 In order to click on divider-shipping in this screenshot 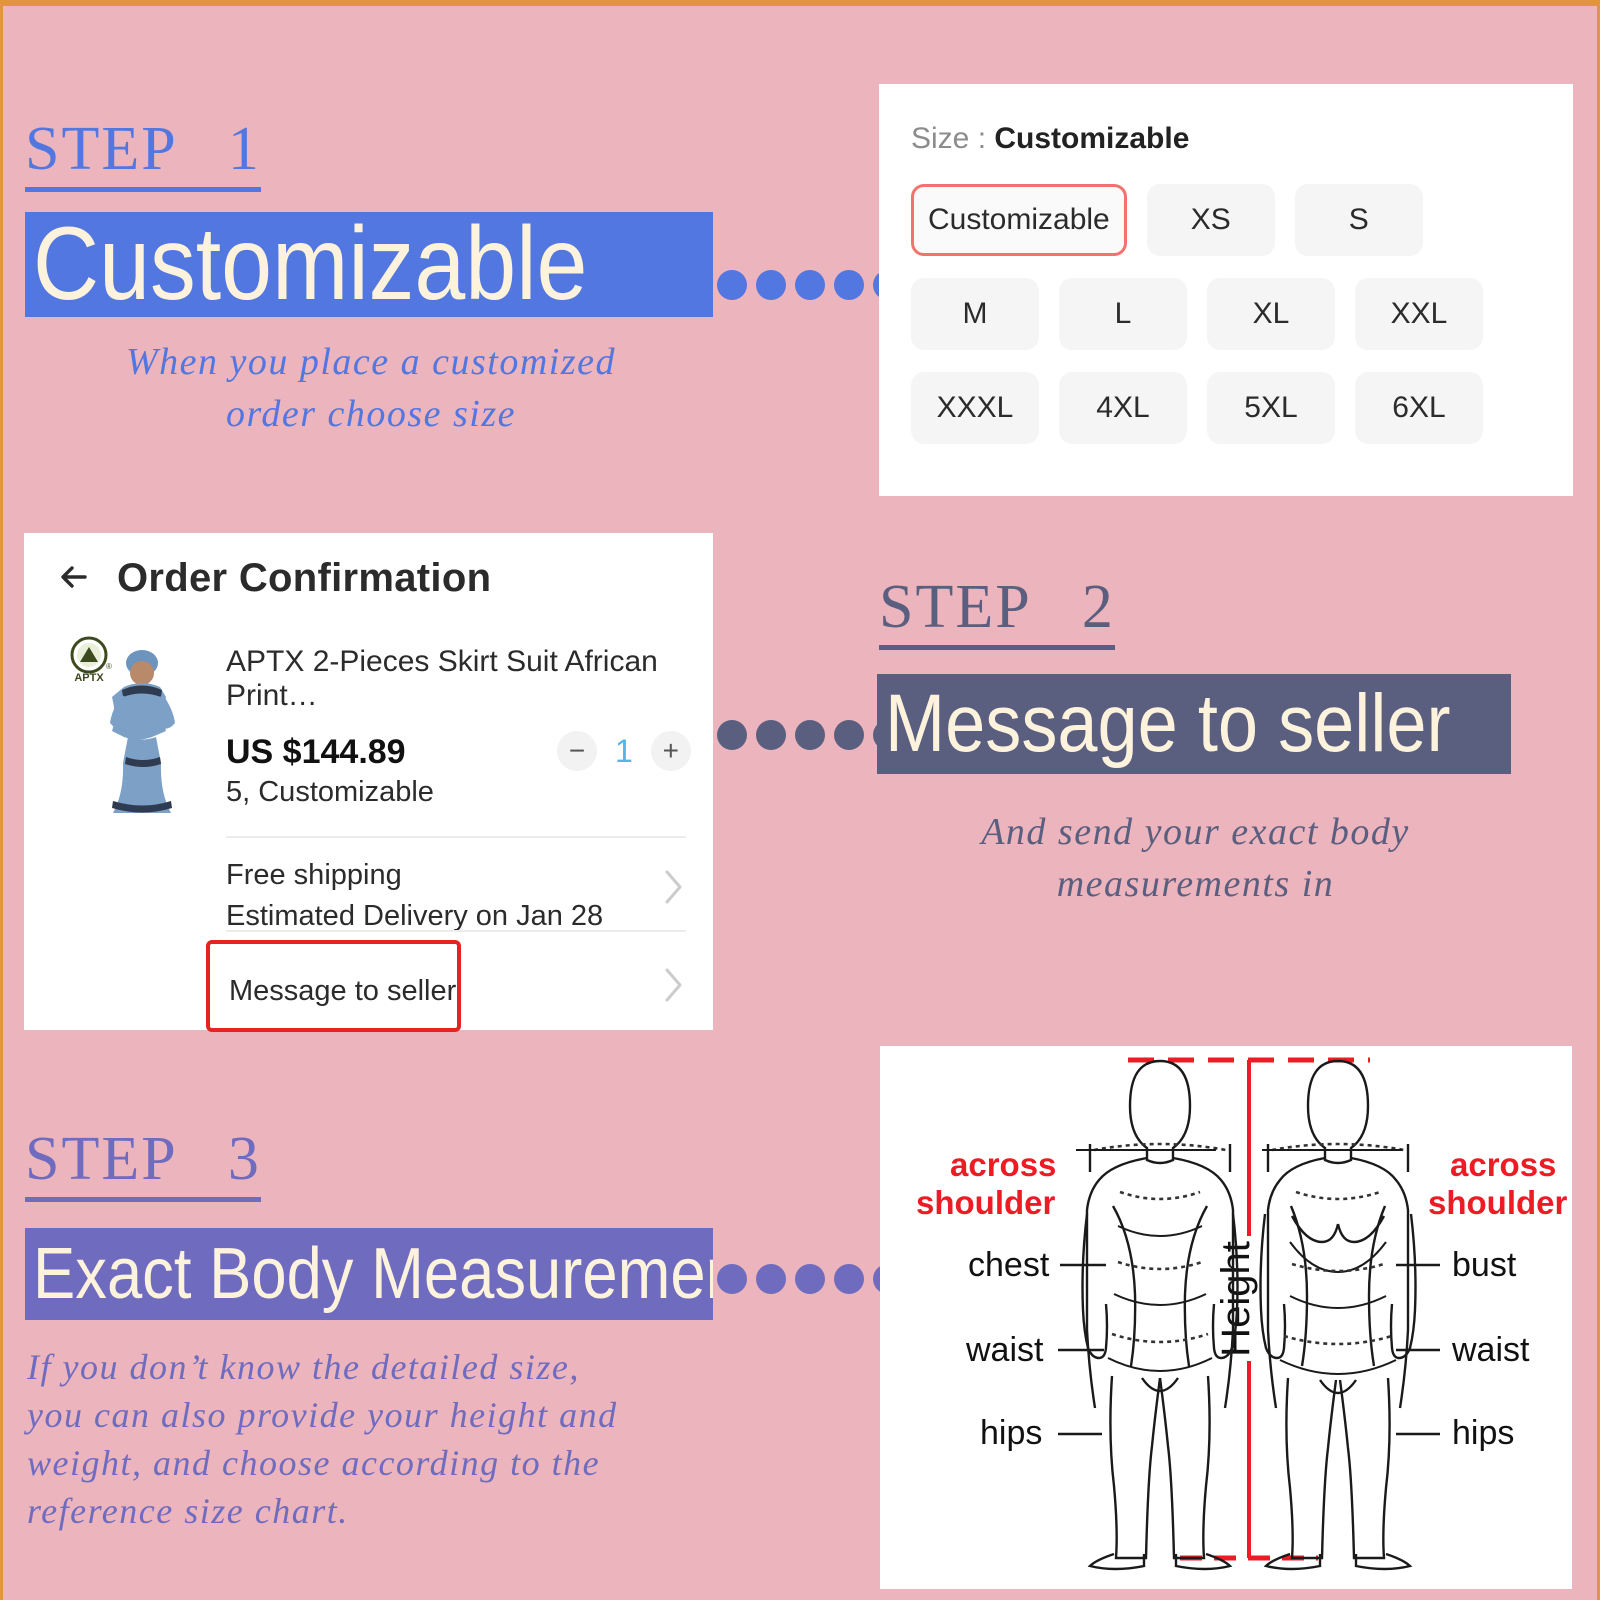, I will do `click(456, 931)`.